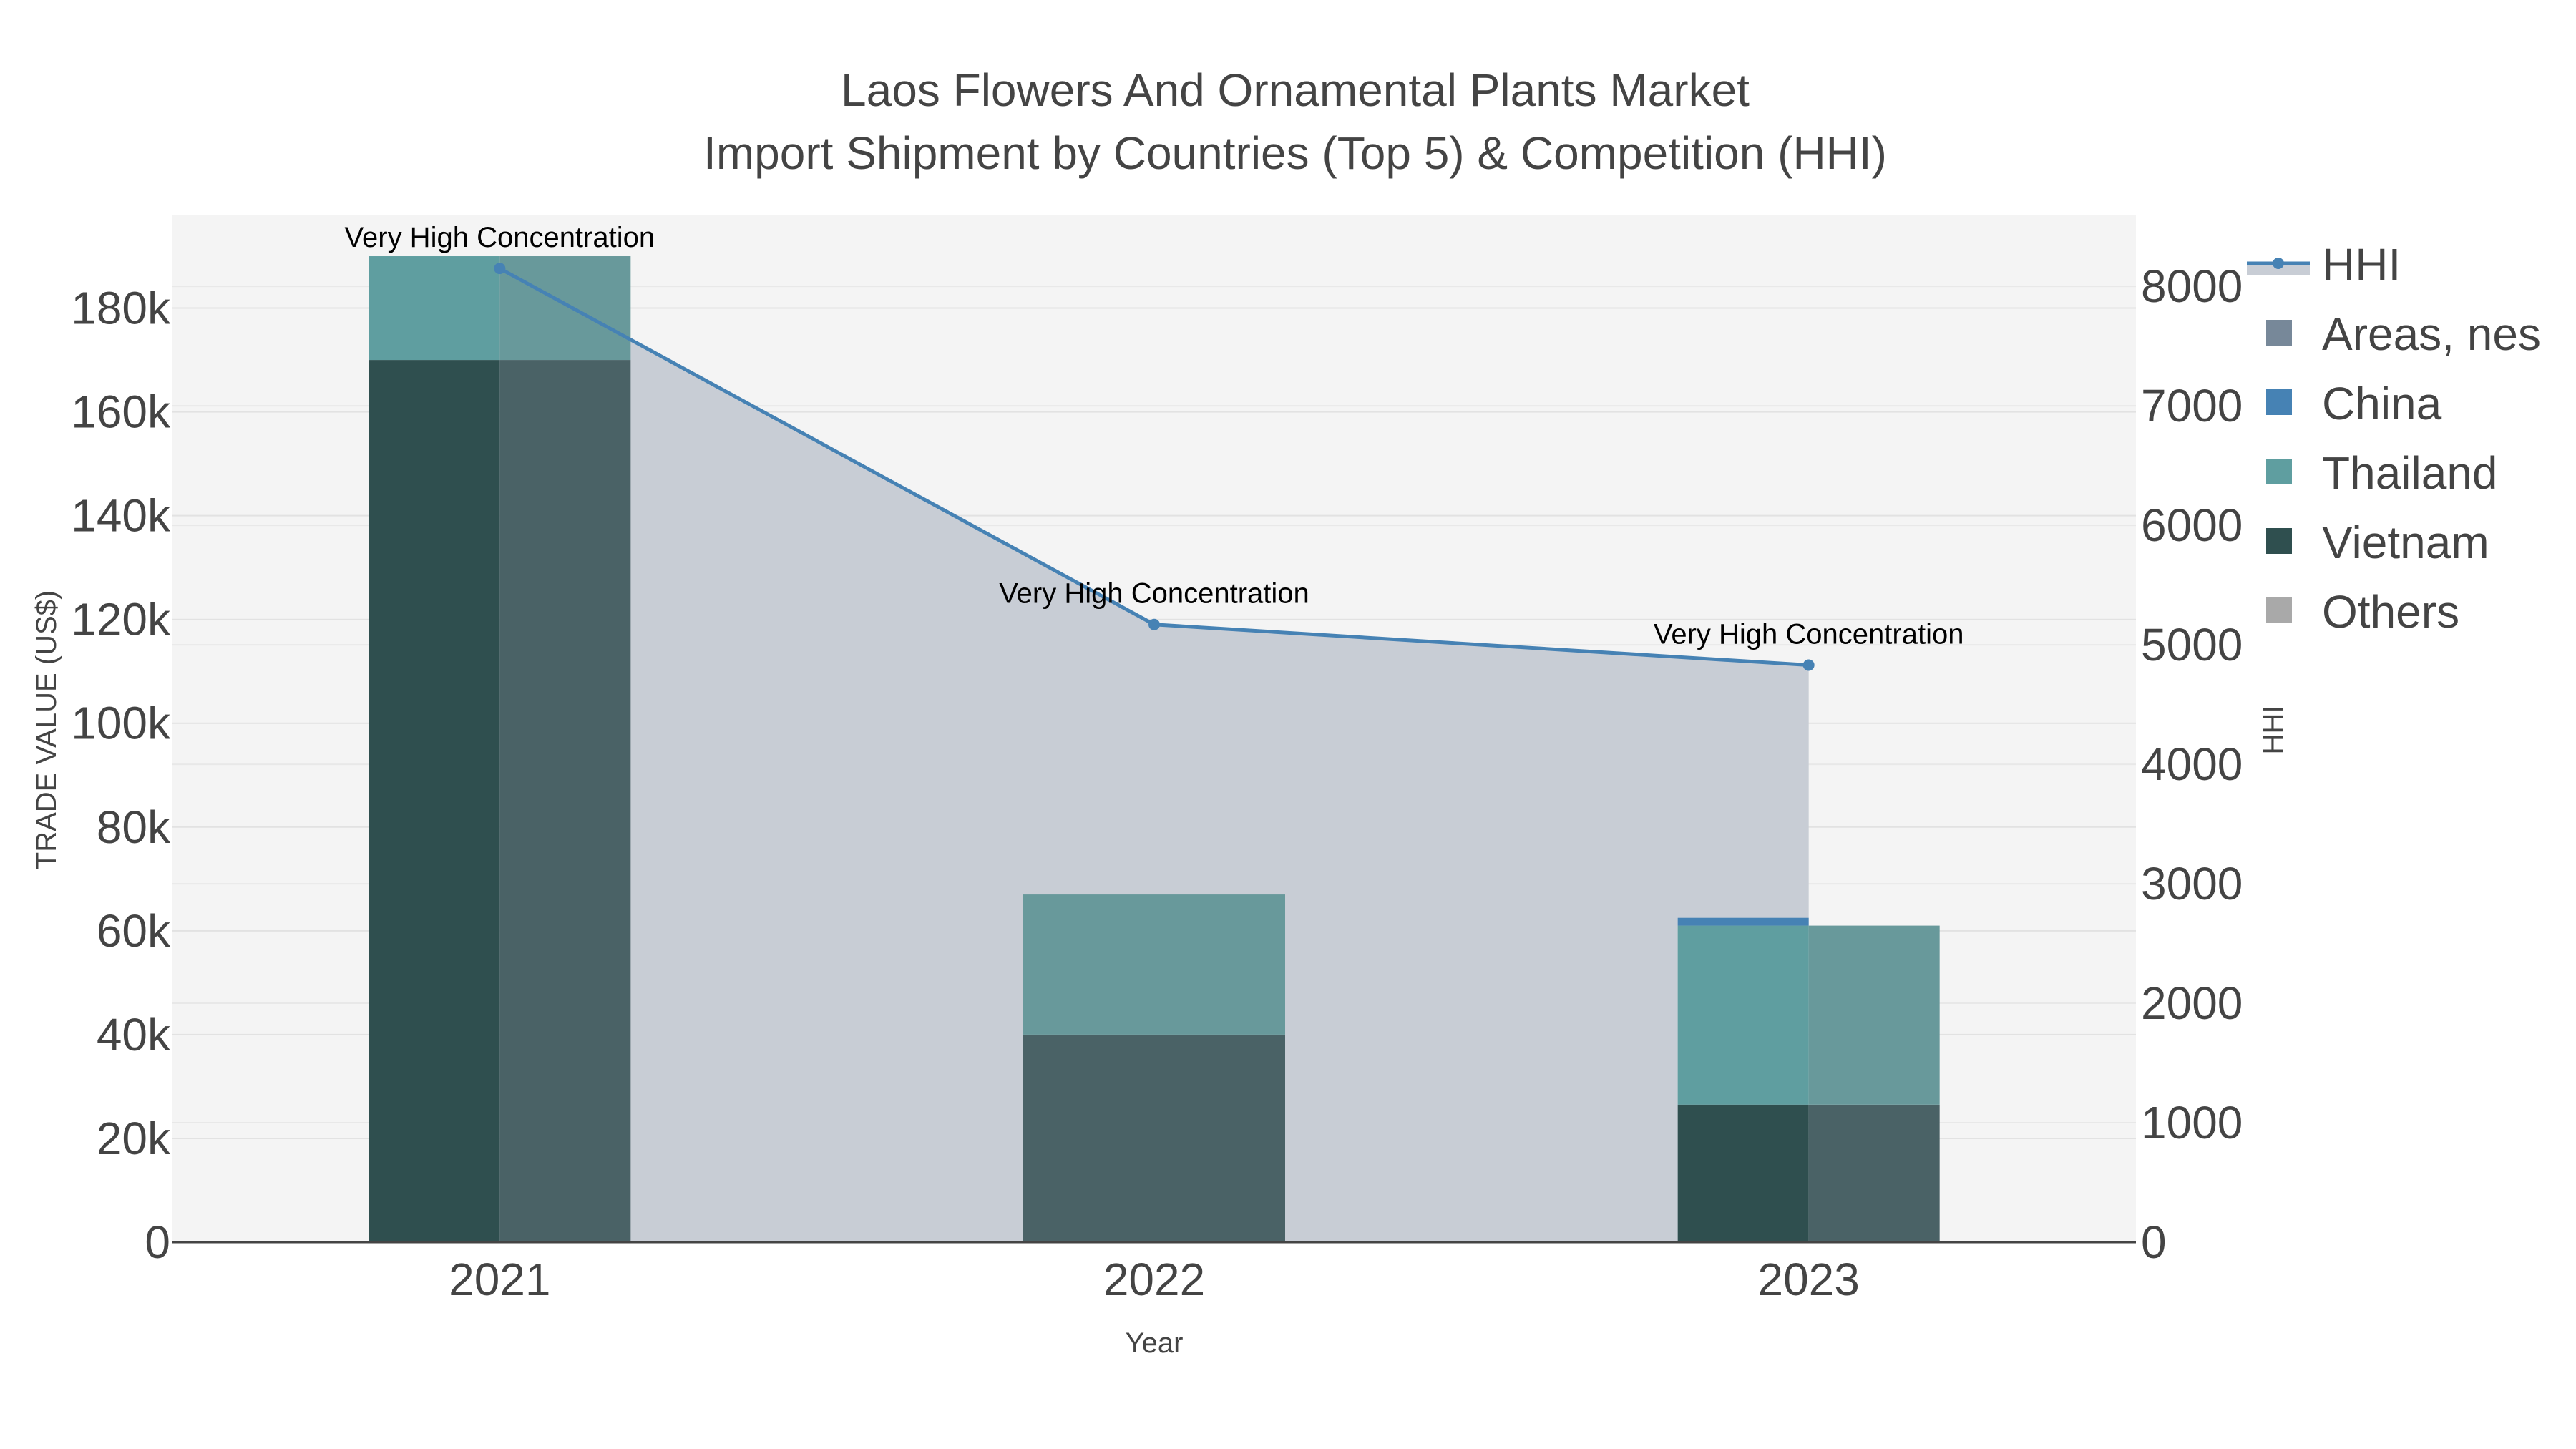  I want to click on legend-item-hhi: HHI, so click(2324, 265).